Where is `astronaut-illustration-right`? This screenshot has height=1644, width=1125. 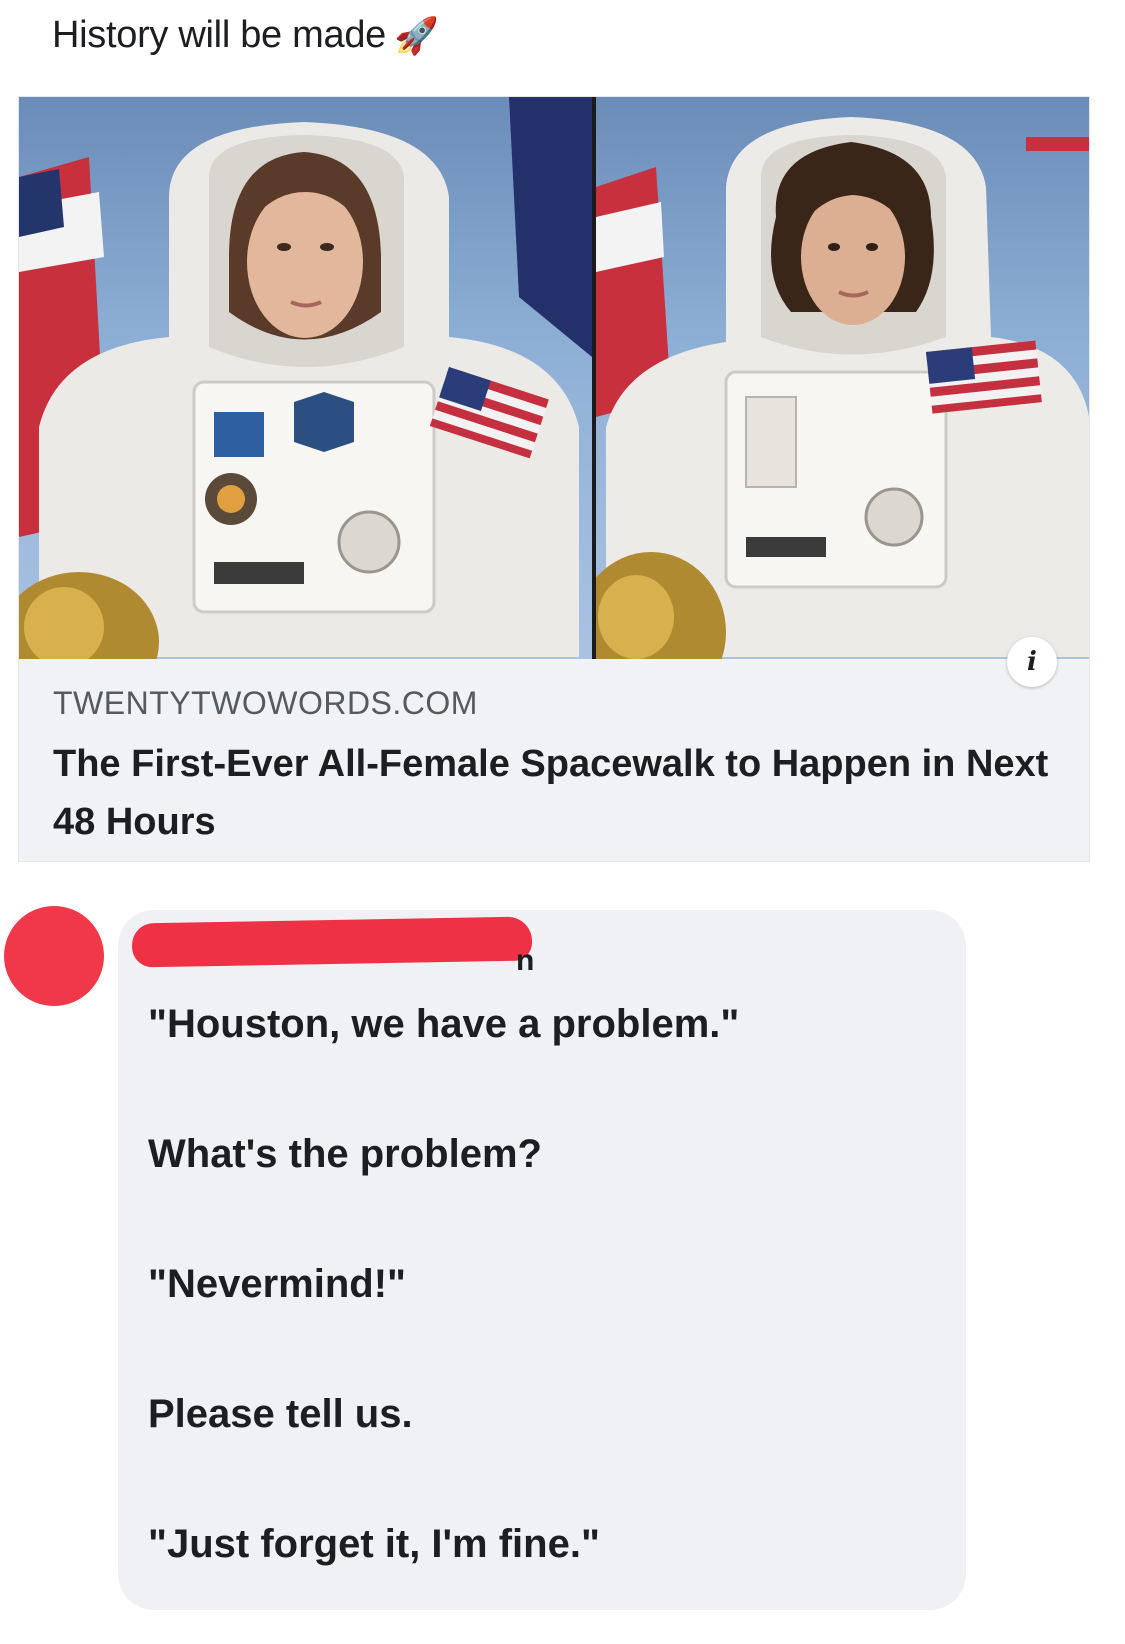
astronaut-illustration-right is located at coordinates (842, 388).